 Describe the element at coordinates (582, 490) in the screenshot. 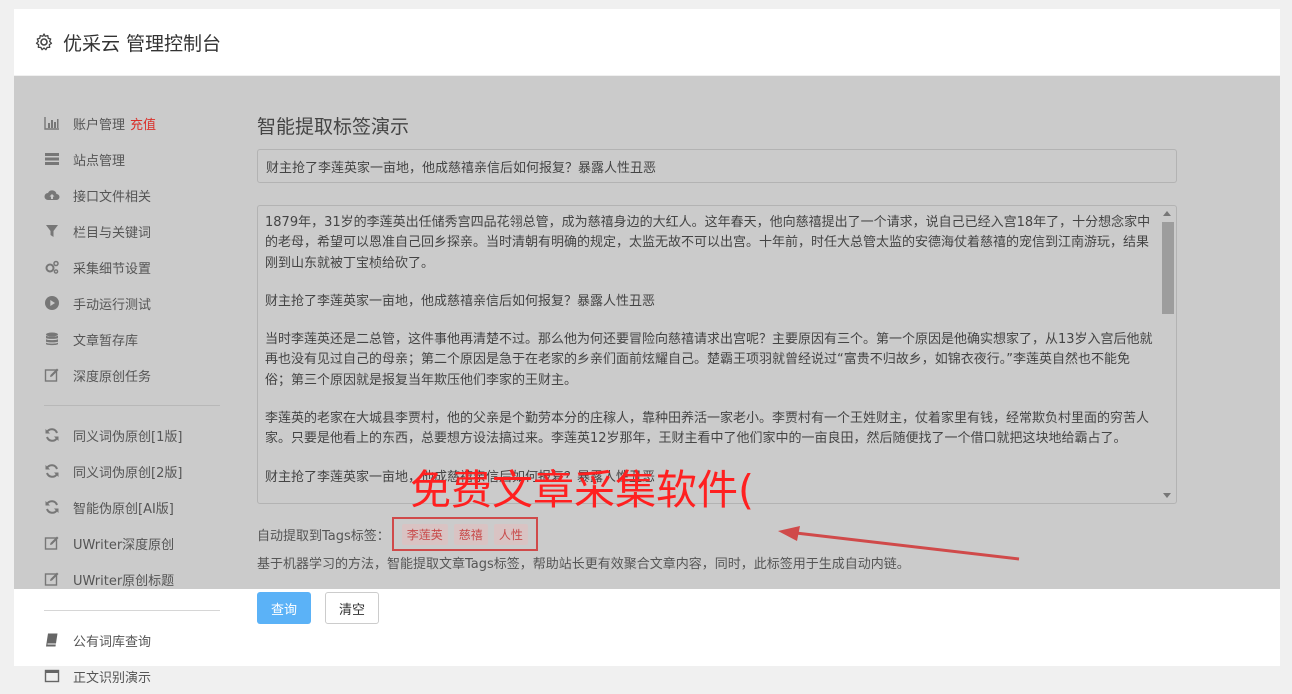

I see `overlay-caption: 免费文章采集软件(` at that location.